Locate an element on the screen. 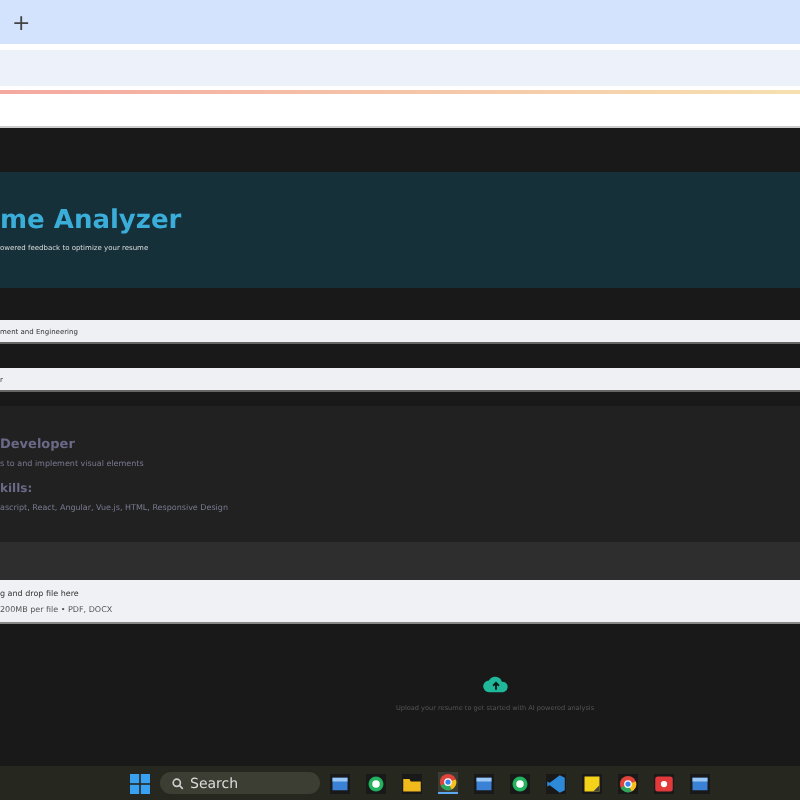  new-tab-button: + is located at coordinates (21, 22).